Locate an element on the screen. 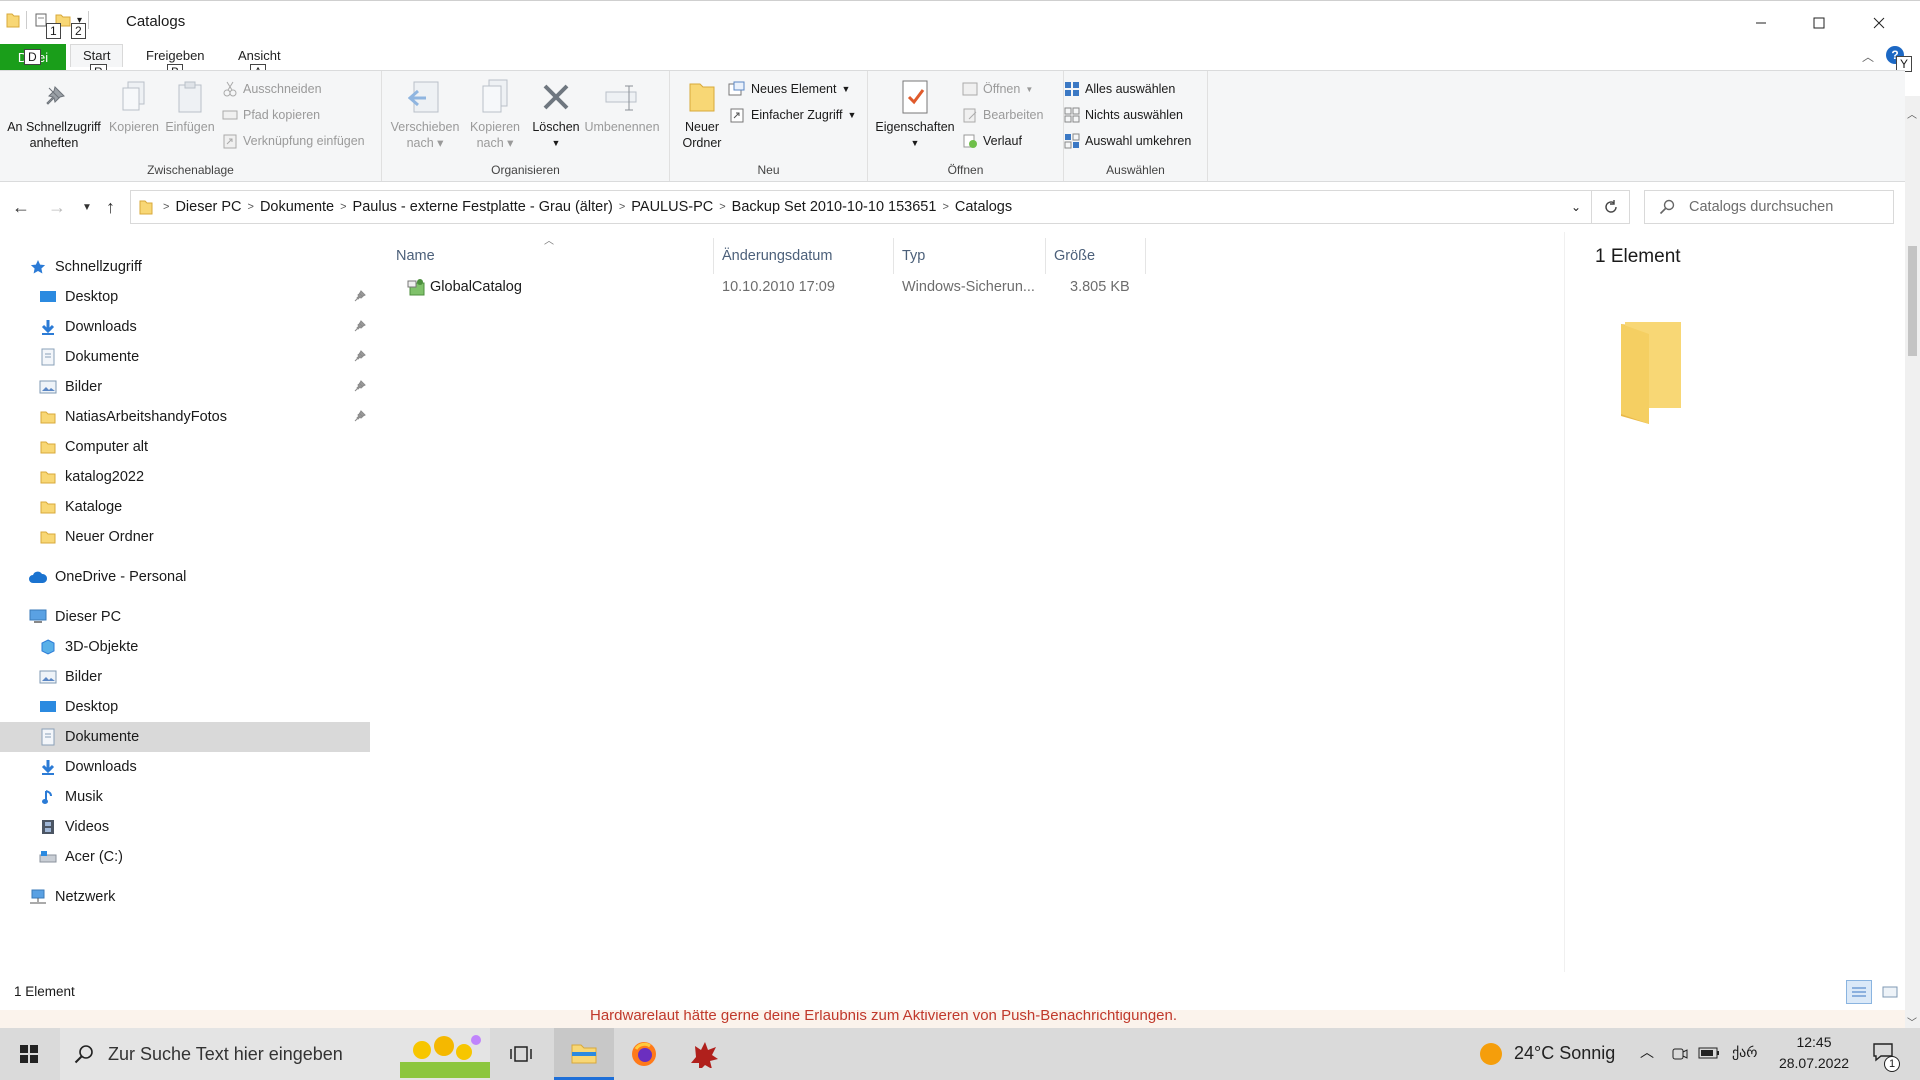 Image resolution: width=1920 pixels, height=1080 pixels. taskbar-search-box: Zur Suche Text hier eingeben is located at coordinates (275, 1054).